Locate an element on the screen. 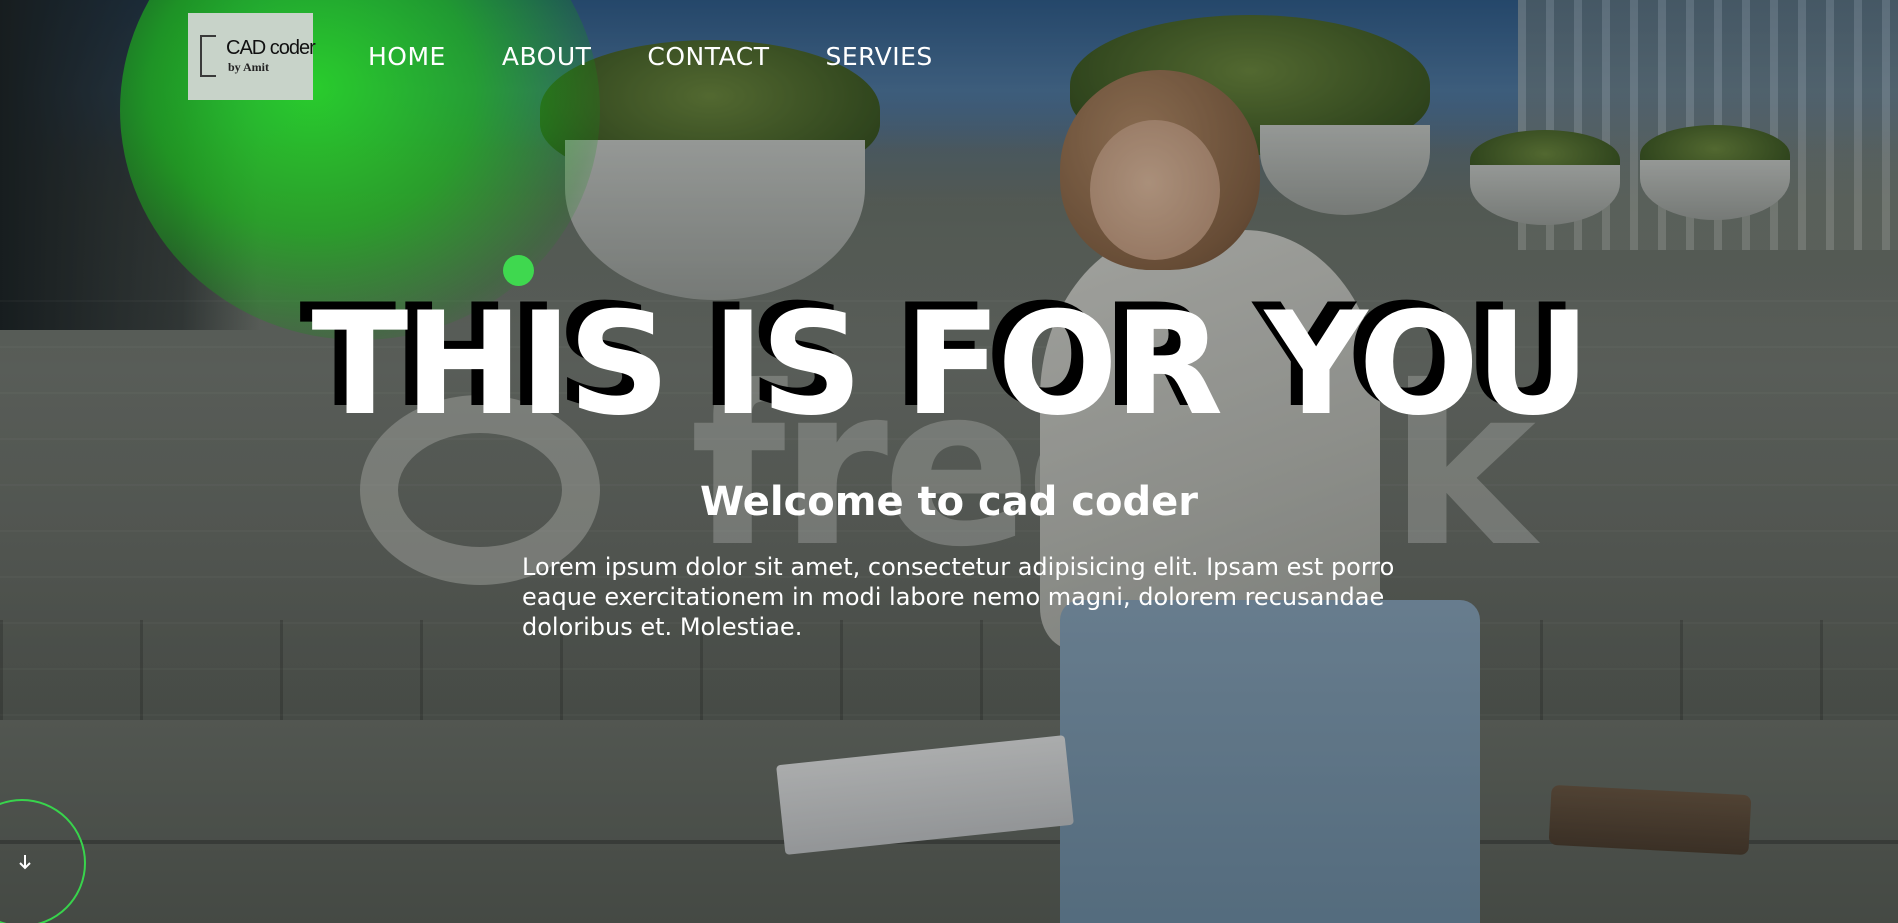 This screenshot has height=923, width=1898. logo-subtitle: by Amit is located at coordinates (249, 67).